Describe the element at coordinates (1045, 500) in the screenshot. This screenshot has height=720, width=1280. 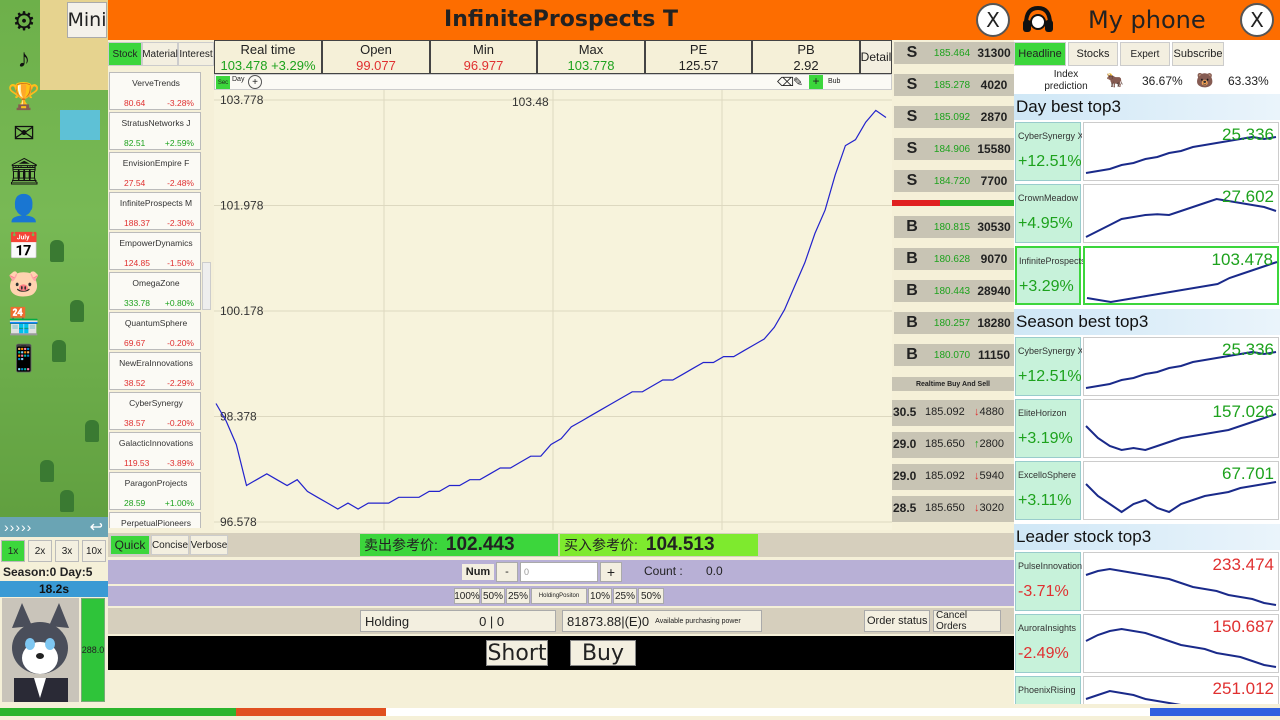
I see `card-change: +3.11%` at that location.